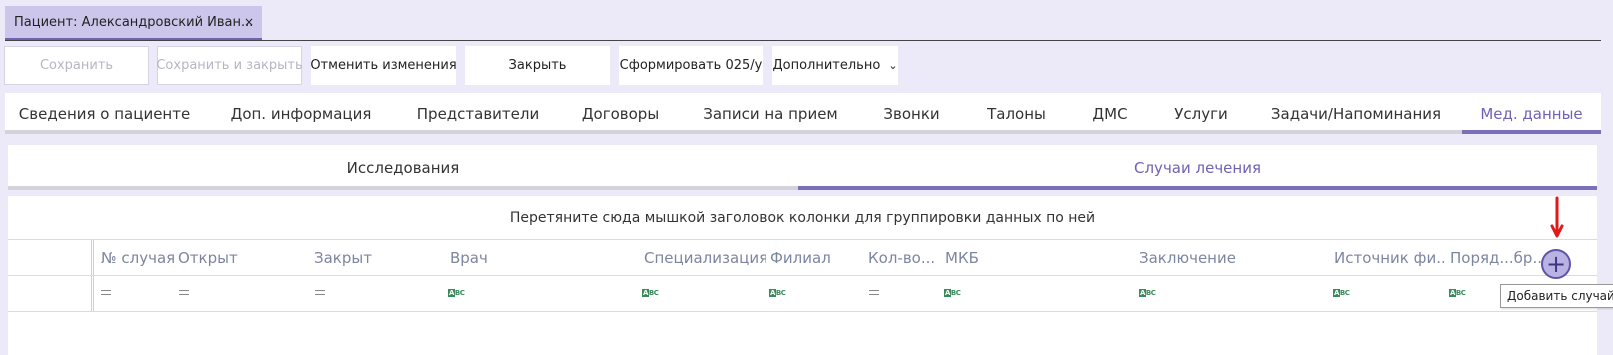  Describe the element at coordinates (1531, 113) in the screenshot. I see `tab-medical-data: Мед. данные` at that location.